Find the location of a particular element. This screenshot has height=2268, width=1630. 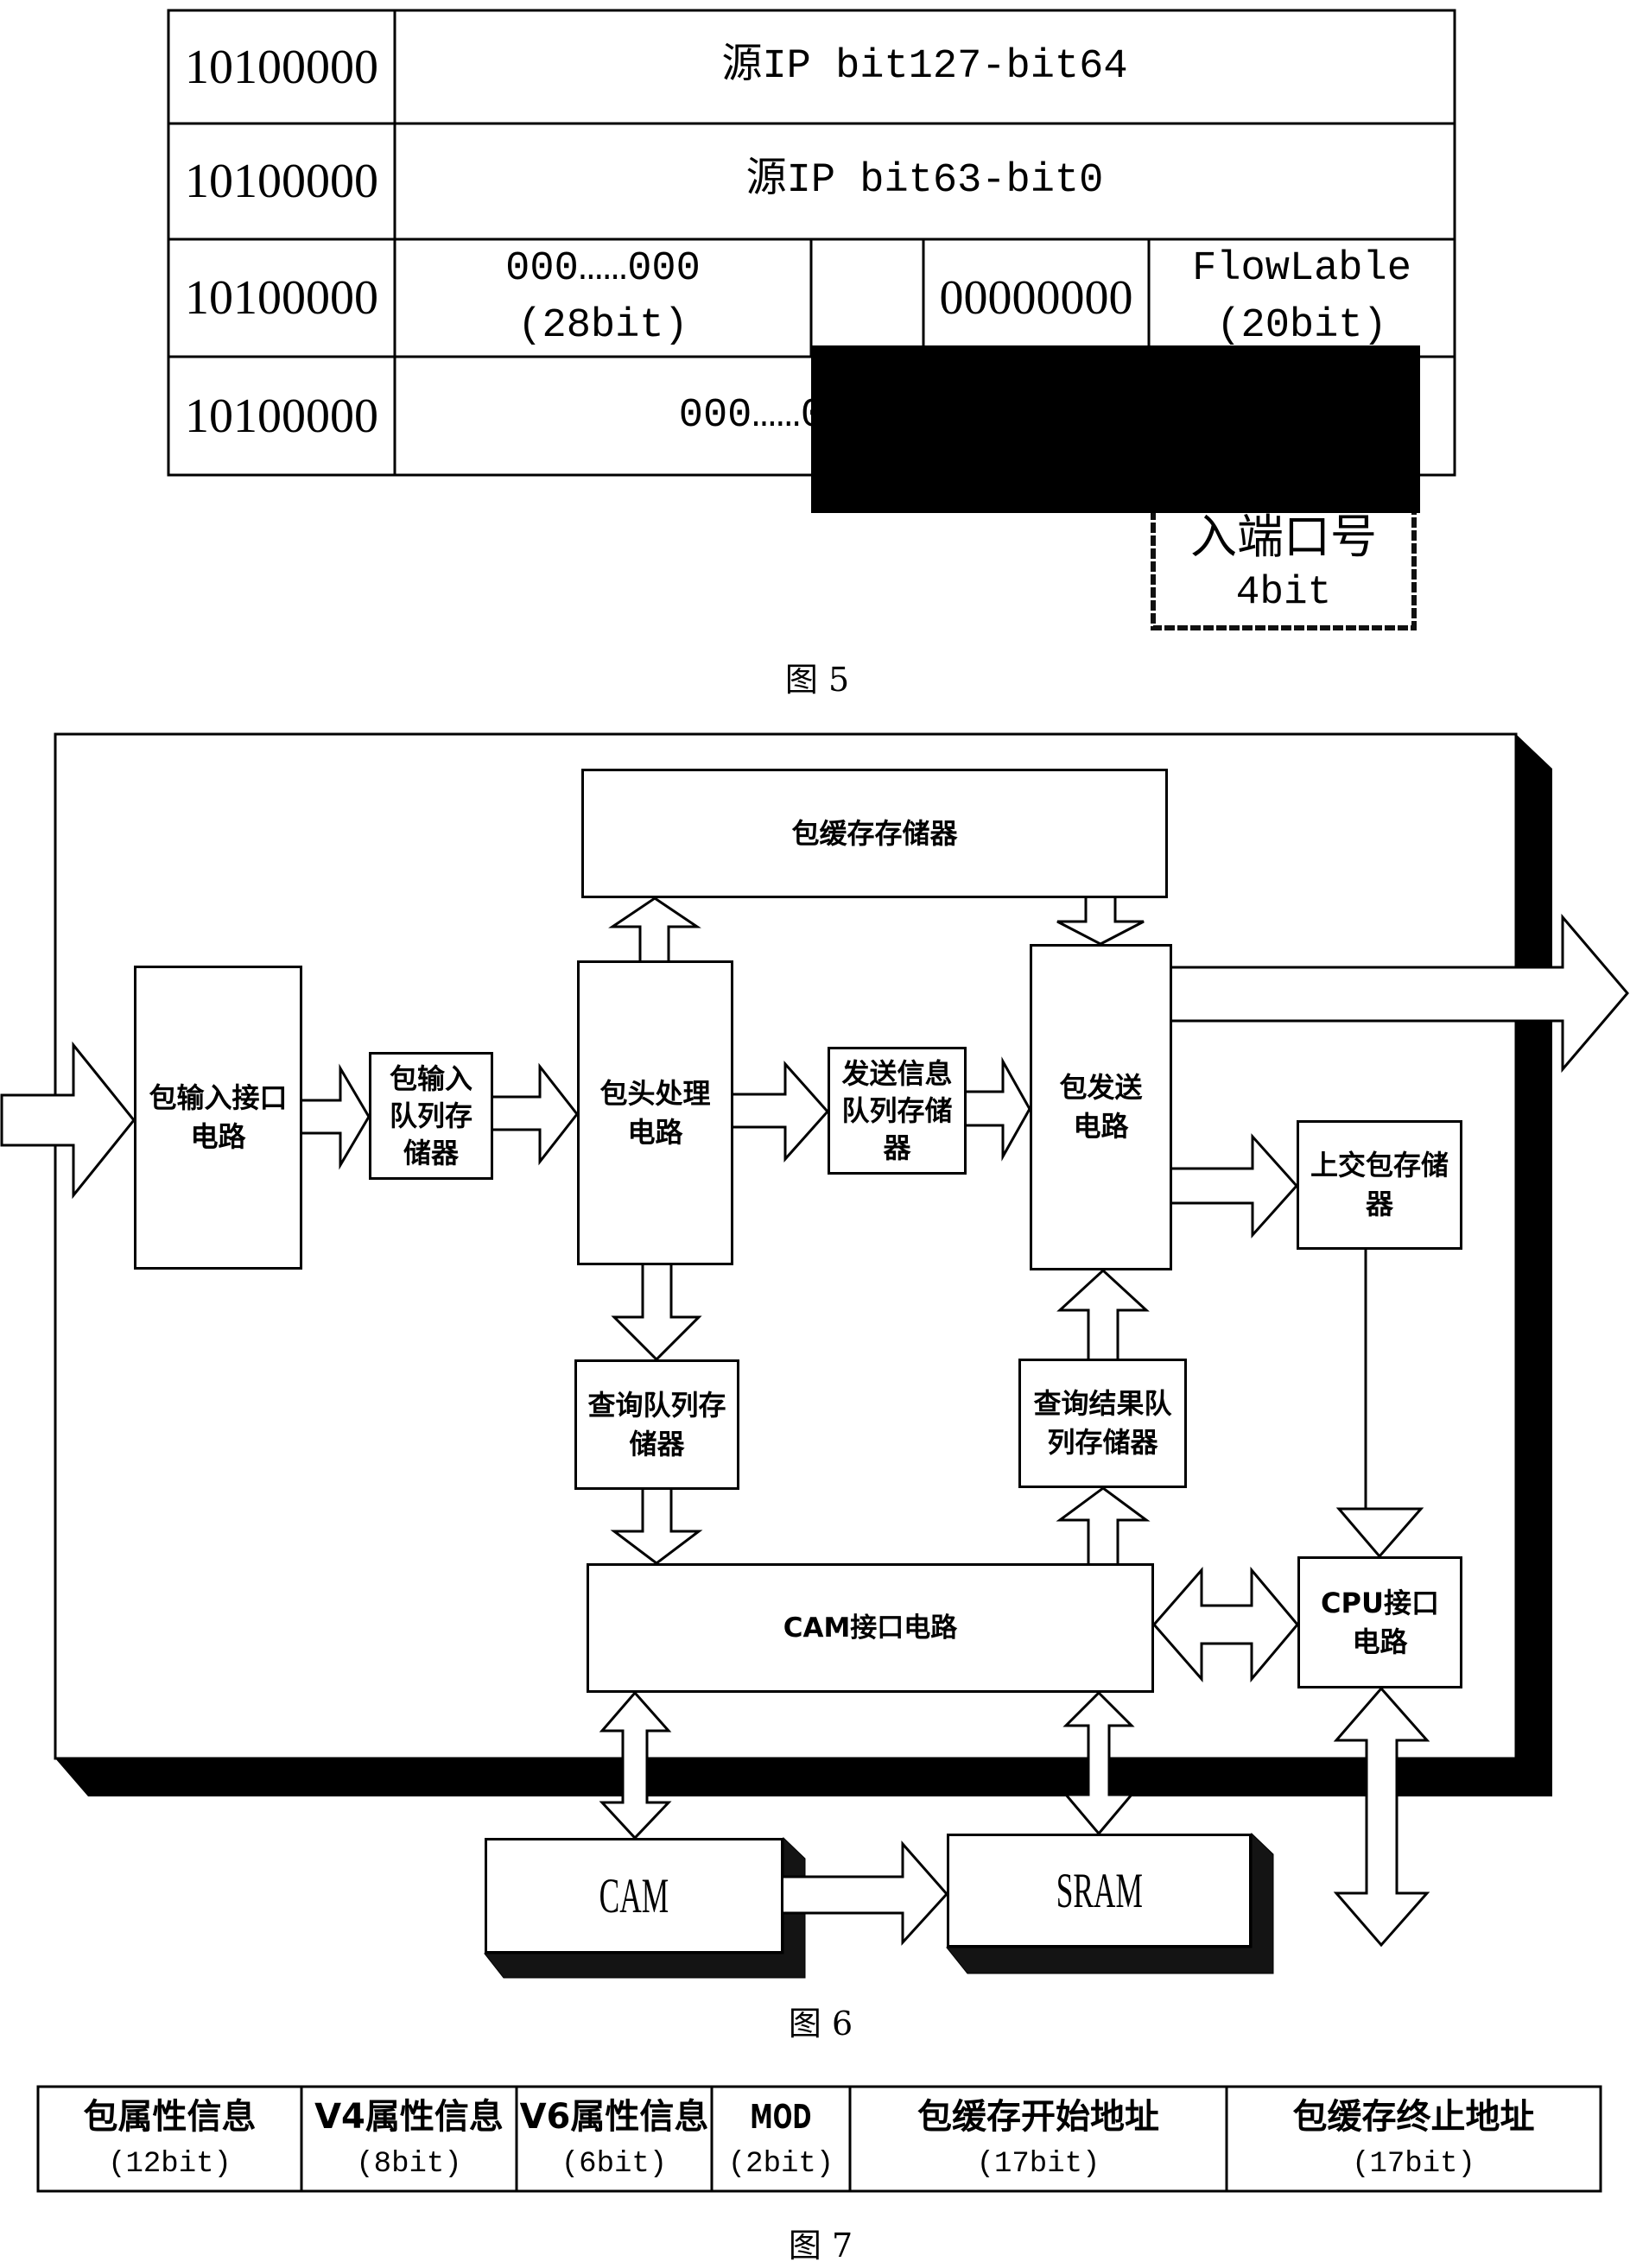

sram-chip-label: SRAM is located at coordinates (1099, 1890).